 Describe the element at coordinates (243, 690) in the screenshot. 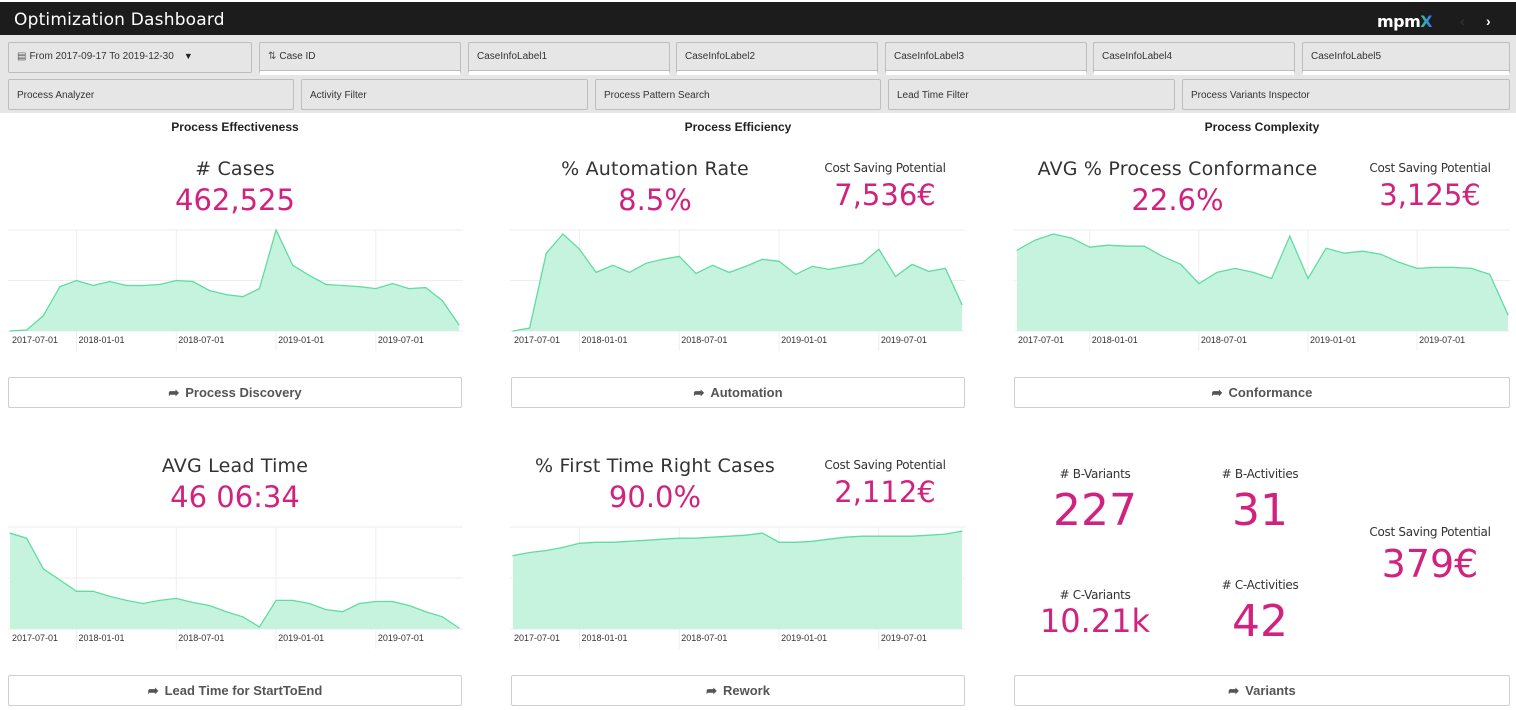

I see `button-label: Lead Time for StartToEnd` at that location.